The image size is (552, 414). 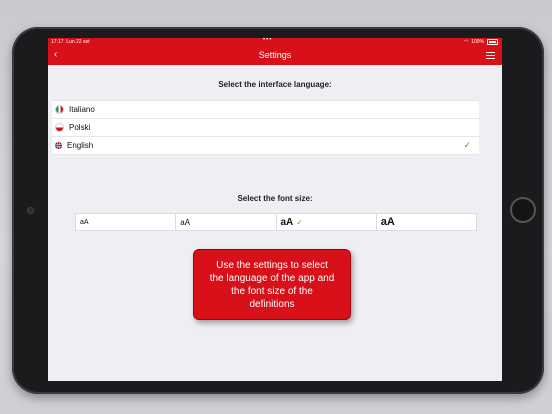 What do you see at coordinates (466, 42) in the screenshot?
I see `wifi-icon: ◠` at bounding box center [466, 42].